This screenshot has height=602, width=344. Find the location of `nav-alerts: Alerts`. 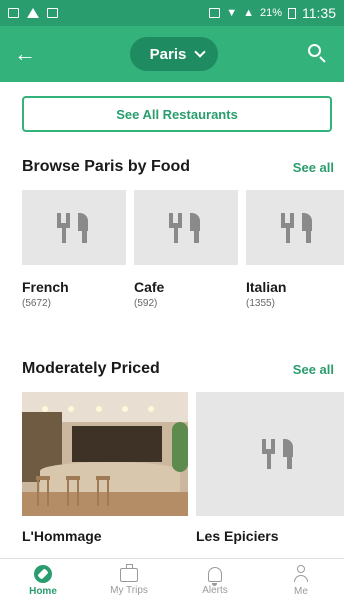

nav-alerts: Alerts is located at coordinates (215, 581).